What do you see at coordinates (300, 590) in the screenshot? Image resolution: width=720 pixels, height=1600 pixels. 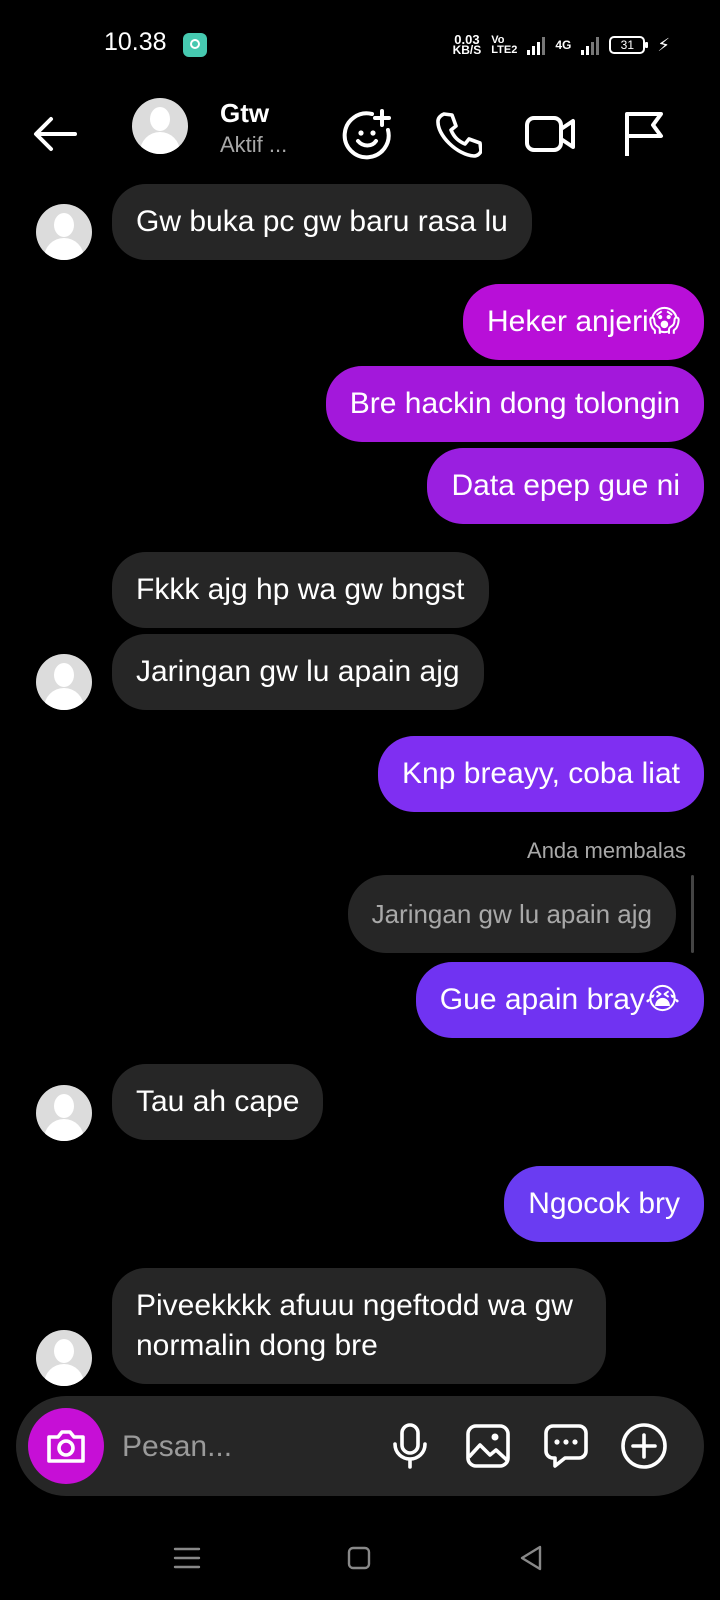 I see `message-incoming: Fkkk ajg hp wa gw bngst` at bounding box center [300, 590].